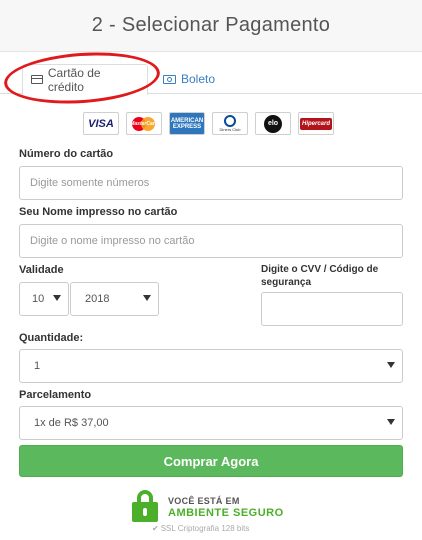 The image size is (422, 540). What do you see at coordinates (205, 528) in the screenshot?
I see `ssl-text-label: SSL Criptografia 128 bits` at bounding box center [205, 528].